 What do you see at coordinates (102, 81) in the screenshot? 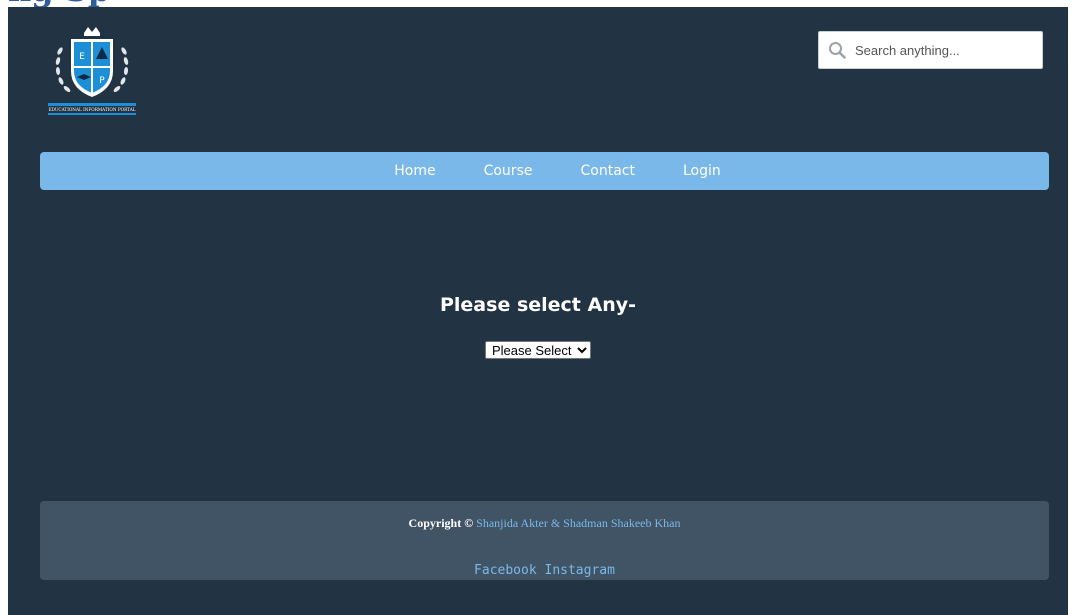
I see `svg-text: P` at bounding box center [102, 81].